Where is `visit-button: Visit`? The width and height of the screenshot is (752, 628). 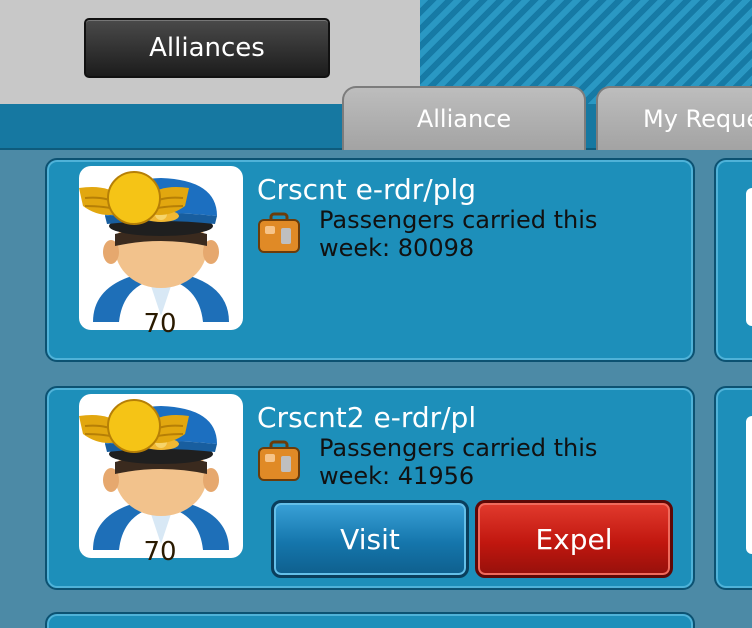
visit-button: Visit is located at coordinates (370, 539).